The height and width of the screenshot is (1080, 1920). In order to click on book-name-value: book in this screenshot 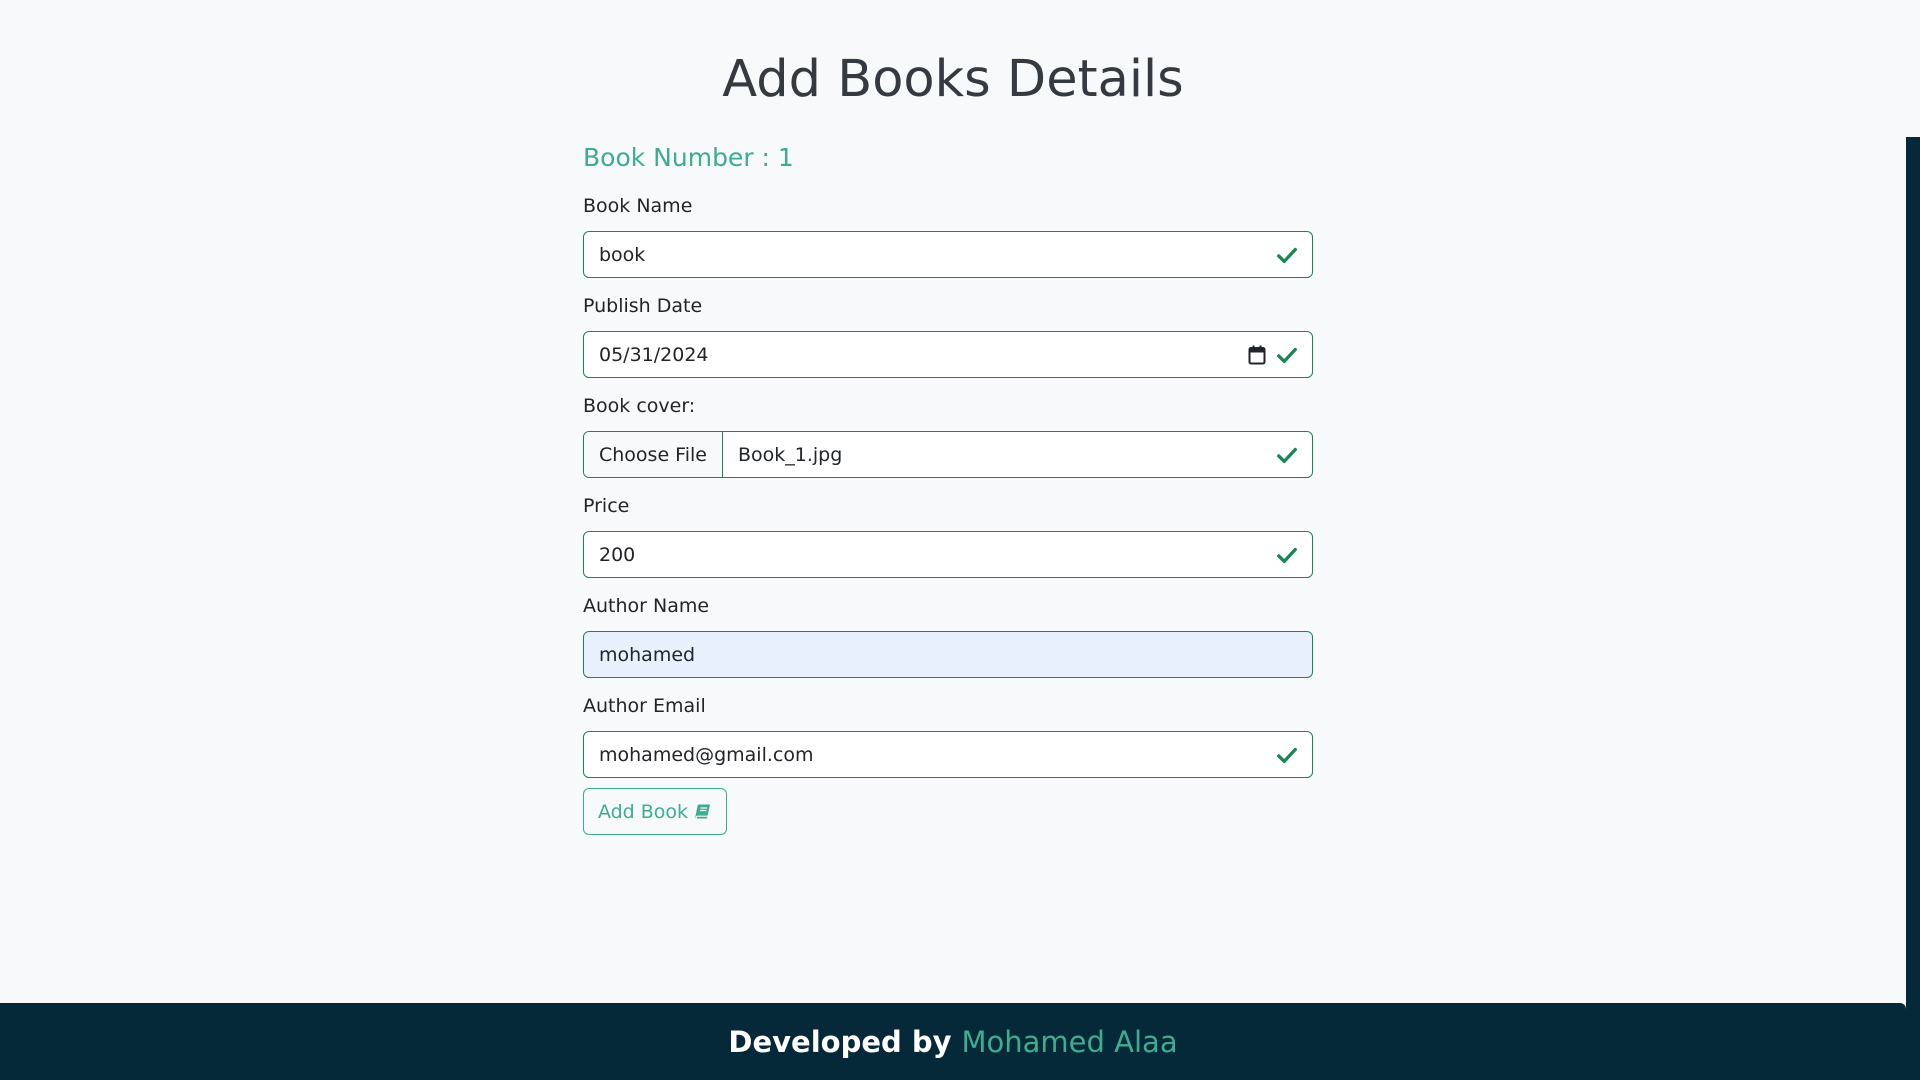, I will do `click(622, 254)`.